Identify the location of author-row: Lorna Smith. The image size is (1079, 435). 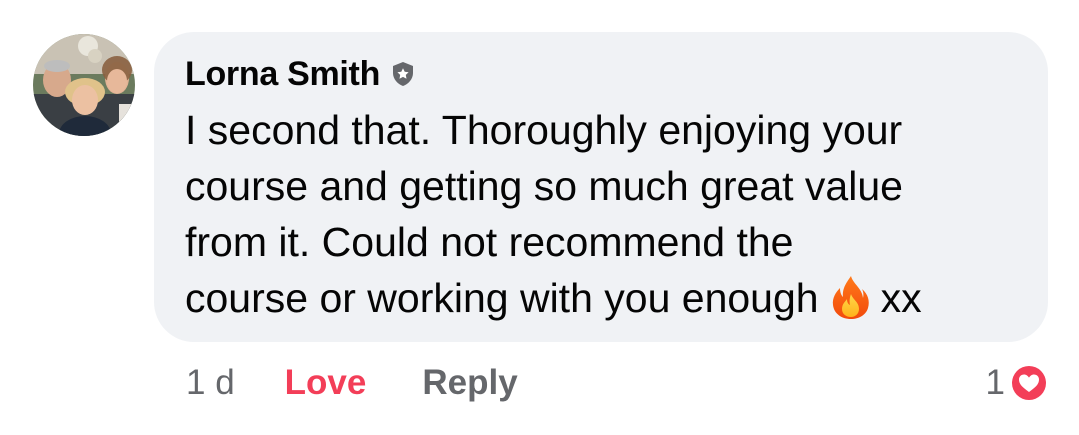
(300, 74).